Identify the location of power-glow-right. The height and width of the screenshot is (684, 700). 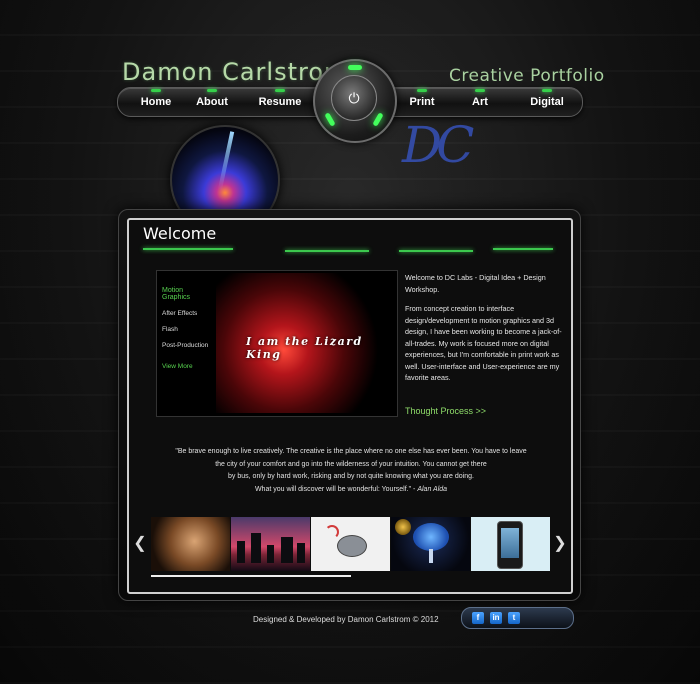
(378, 119).